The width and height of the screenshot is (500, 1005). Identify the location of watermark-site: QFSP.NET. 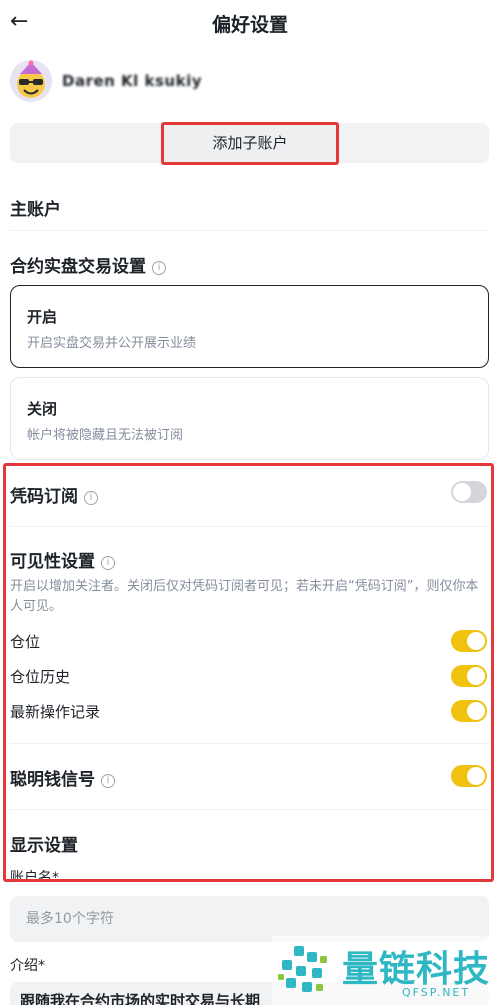
(436, 992).